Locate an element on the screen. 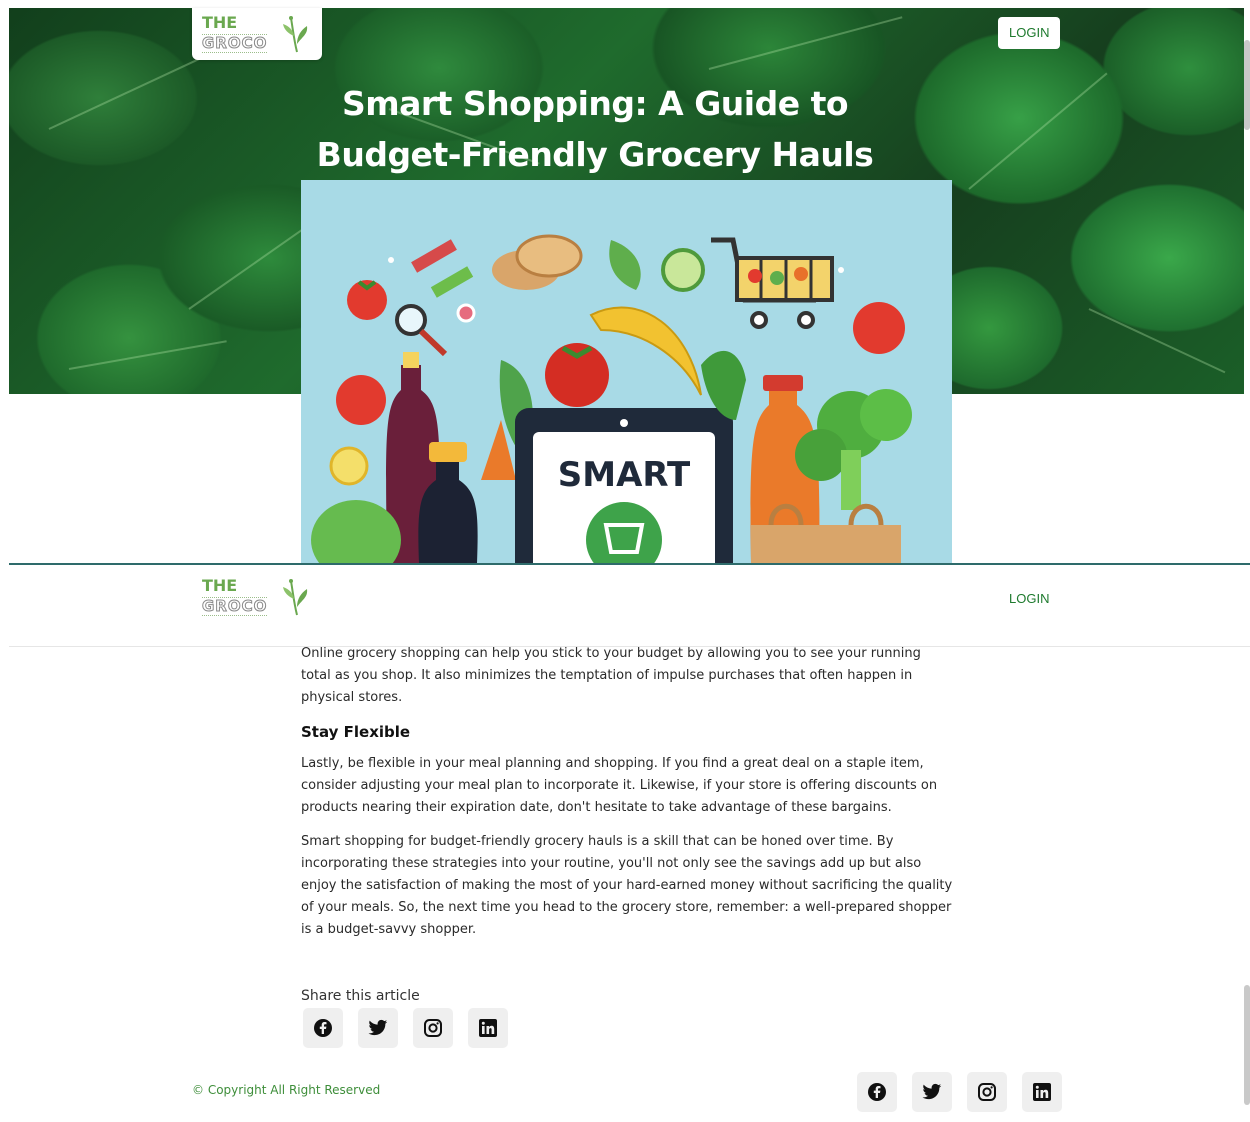 This screenshot has height=1122, width=1250. section-heading: Stay Flexible is located at coordinates (356, 732).